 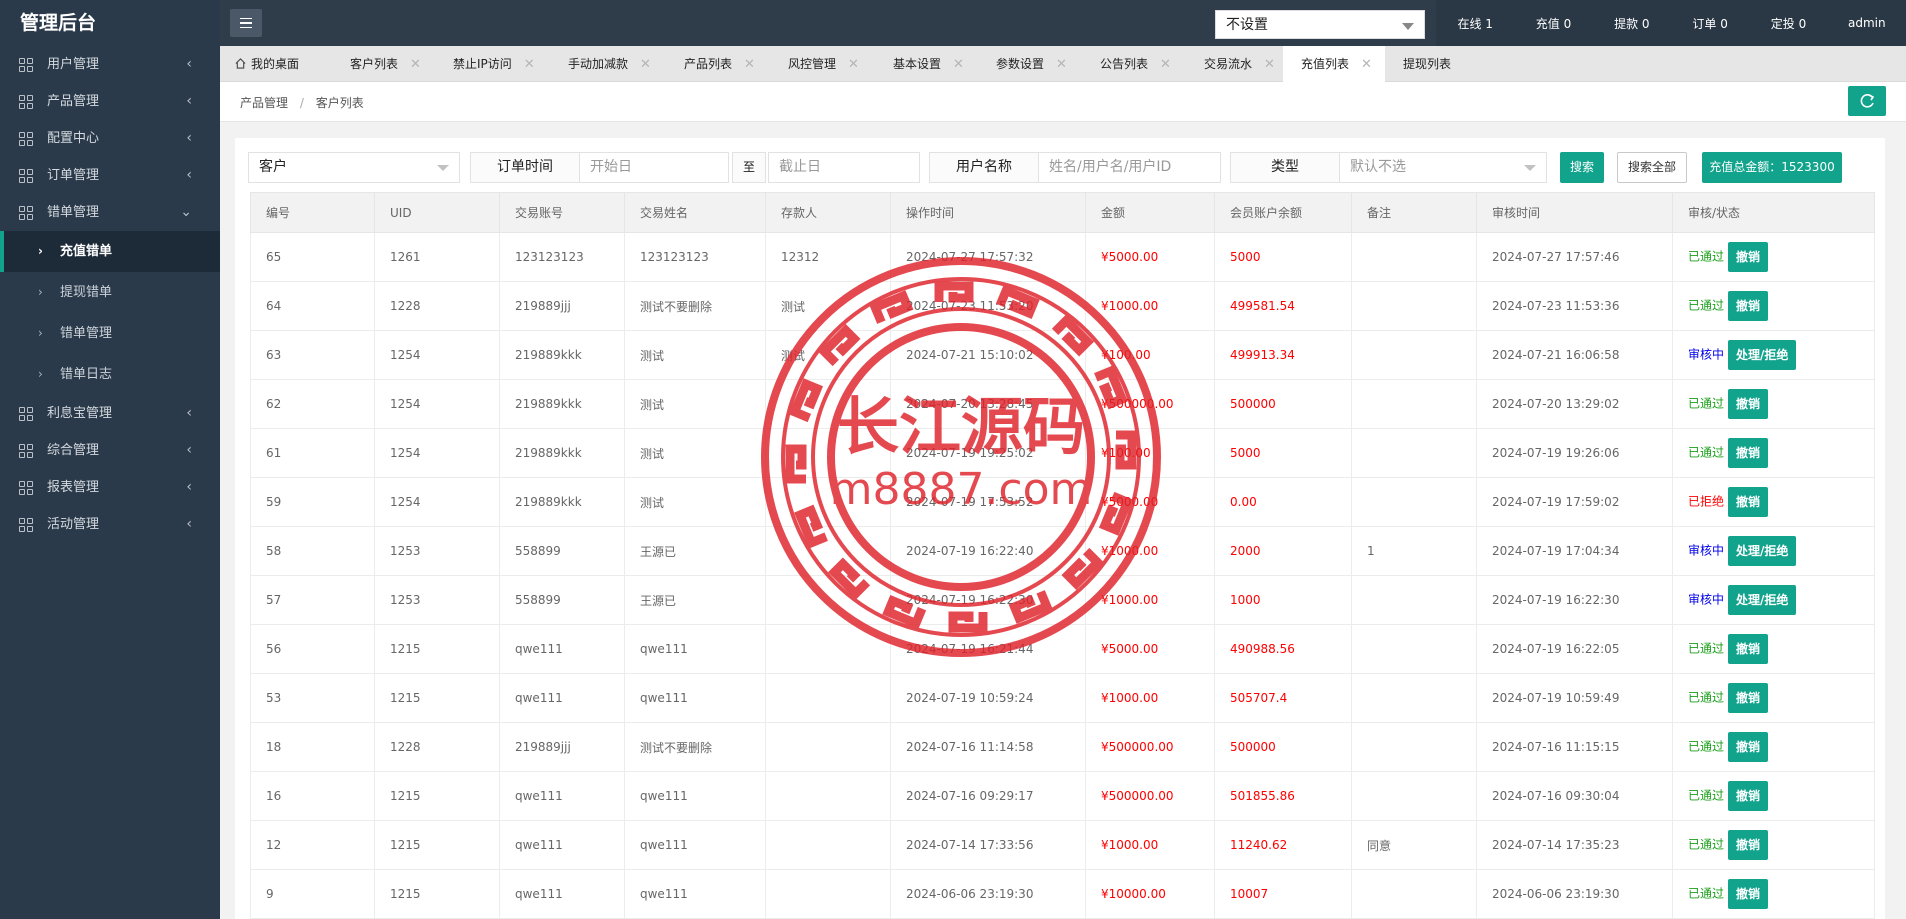 What do you see at coordinates (246, 23) in the screenshot?
I see `menu-toggle-button` at bounding box center [246, 23].